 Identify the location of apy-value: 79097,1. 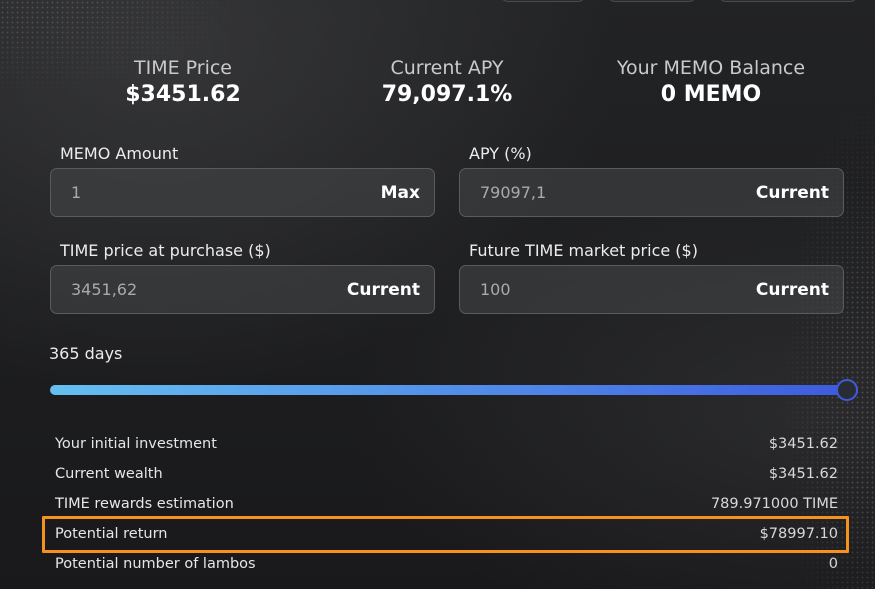
(513, 192).